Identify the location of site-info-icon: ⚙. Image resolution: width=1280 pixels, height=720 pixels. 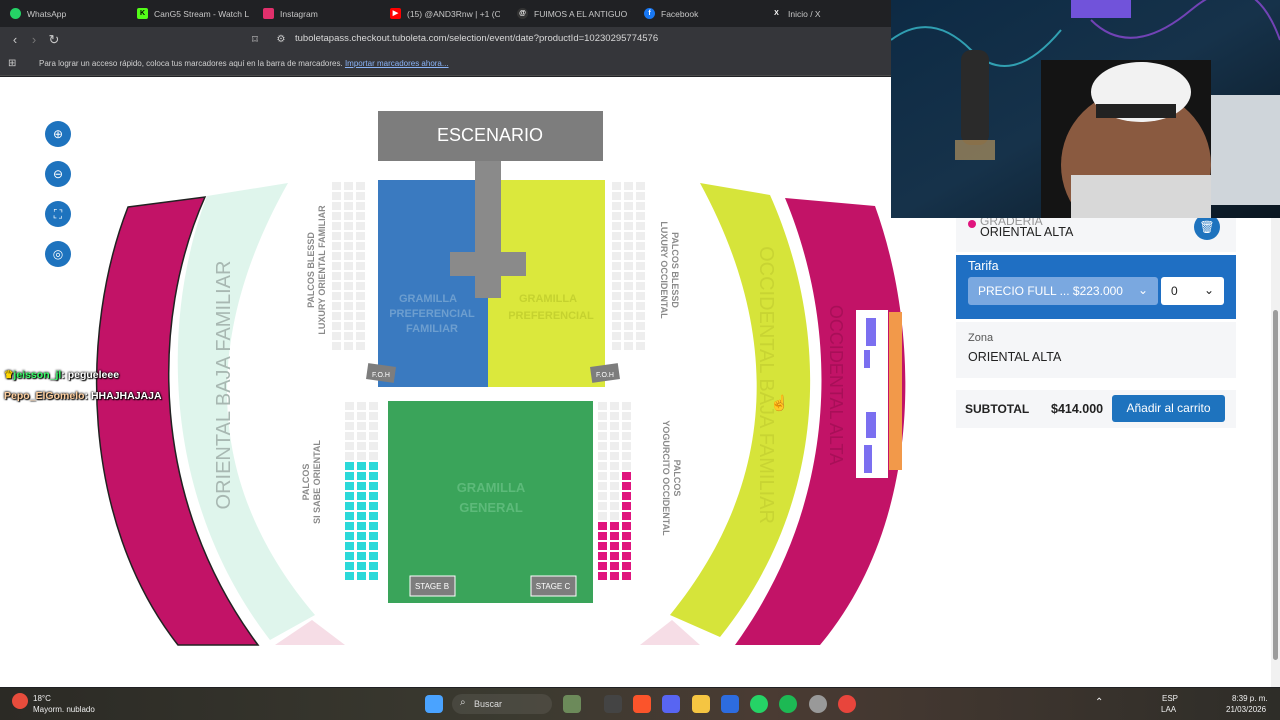
(281, 40).